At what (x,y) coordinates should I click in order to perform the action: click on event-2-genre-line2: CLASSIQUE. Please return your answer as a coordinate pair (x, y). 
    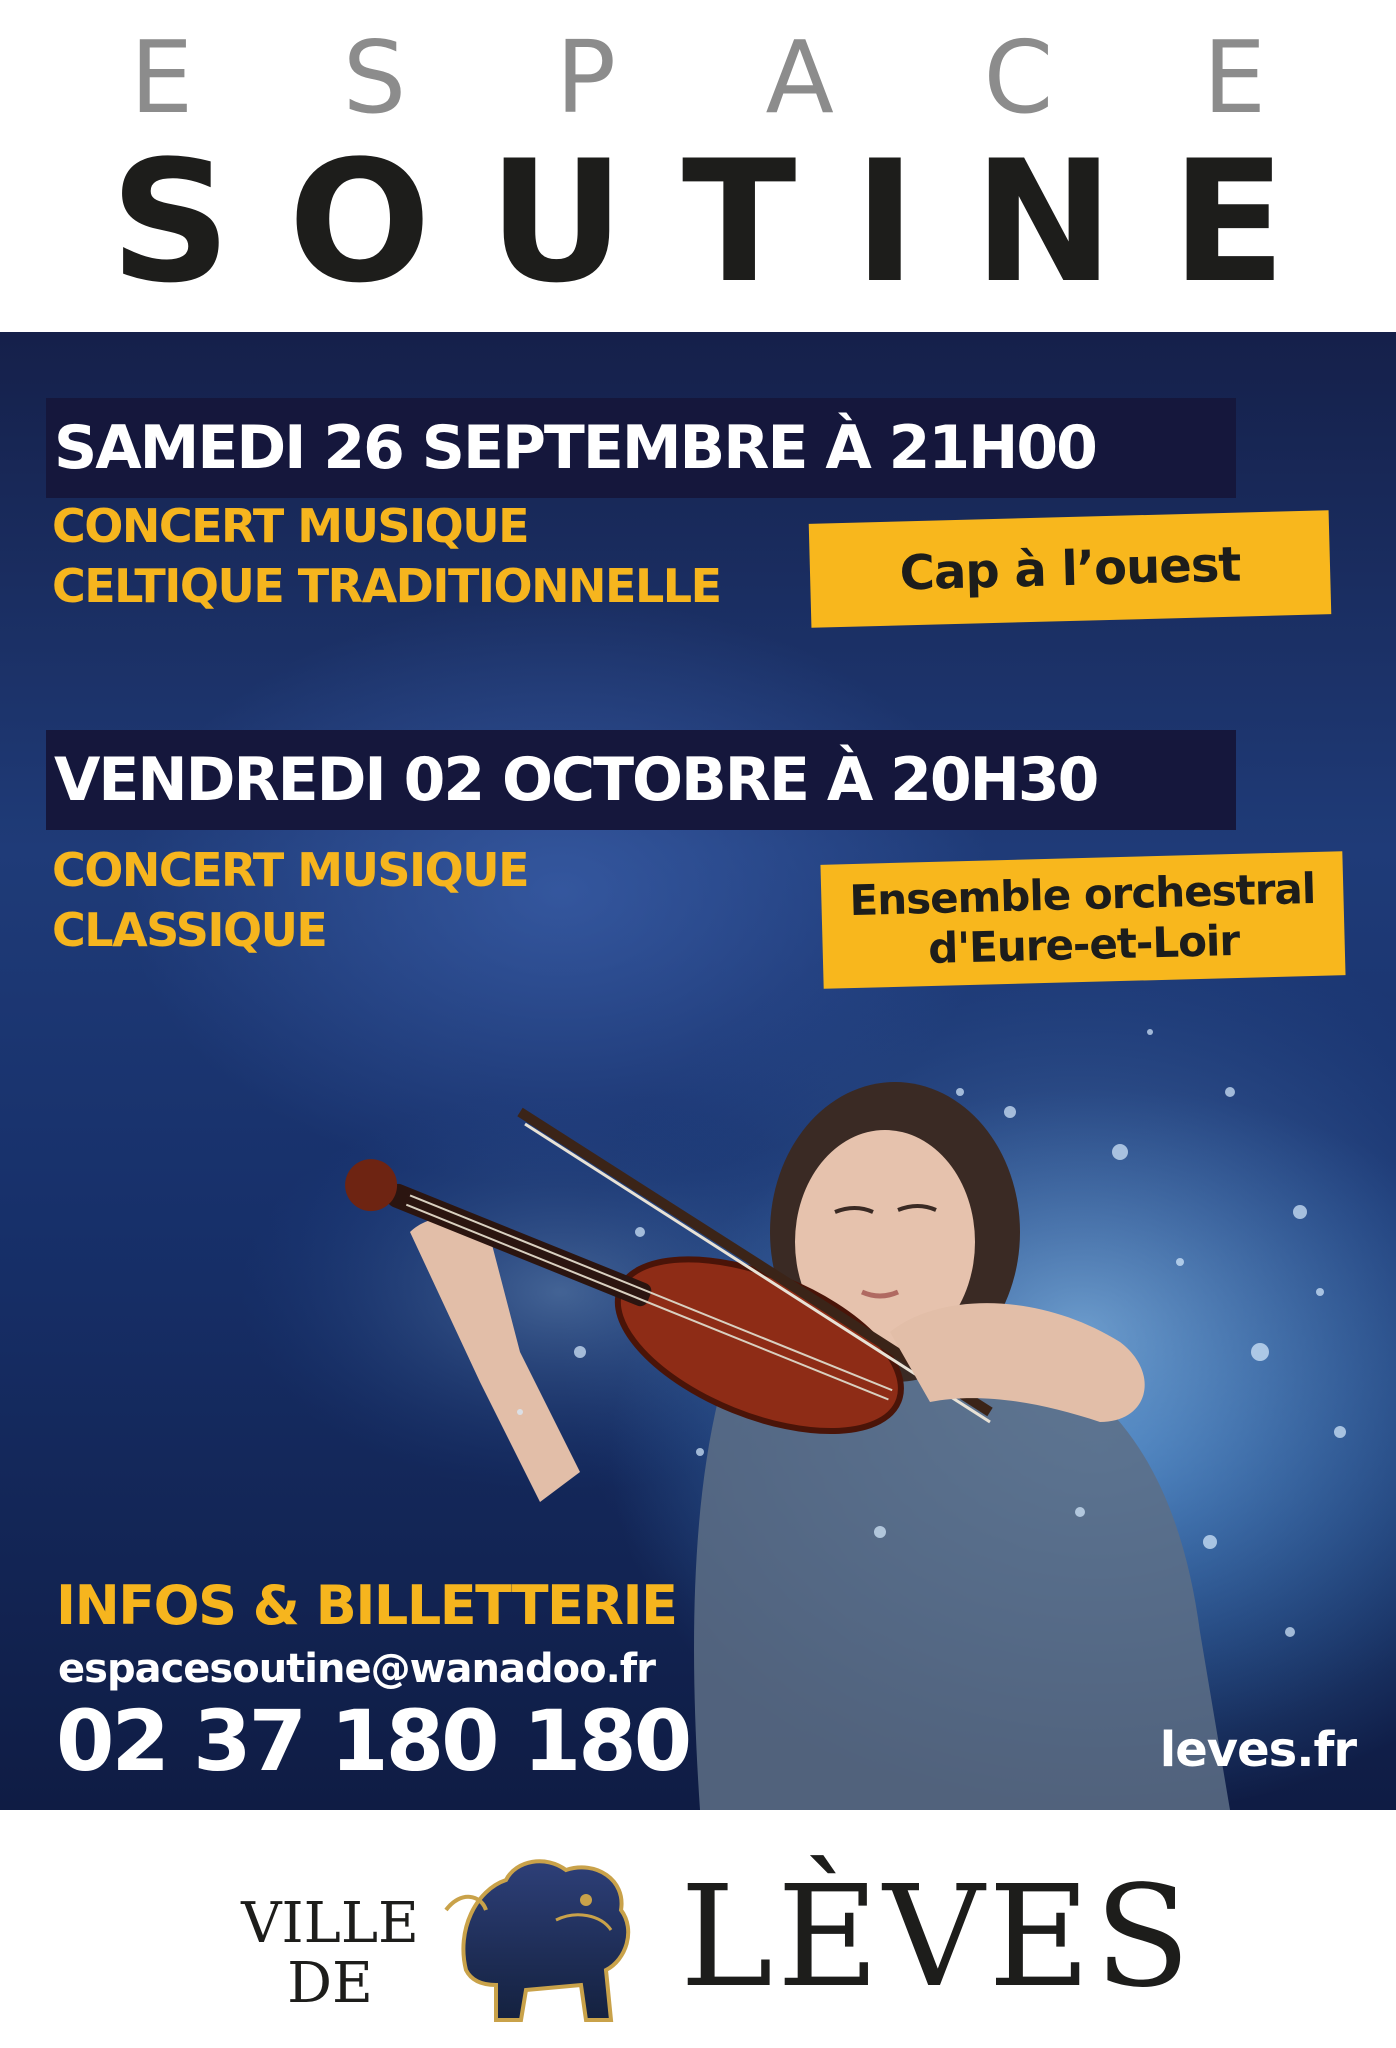
    Looking at the image, I should click on (190, 930).